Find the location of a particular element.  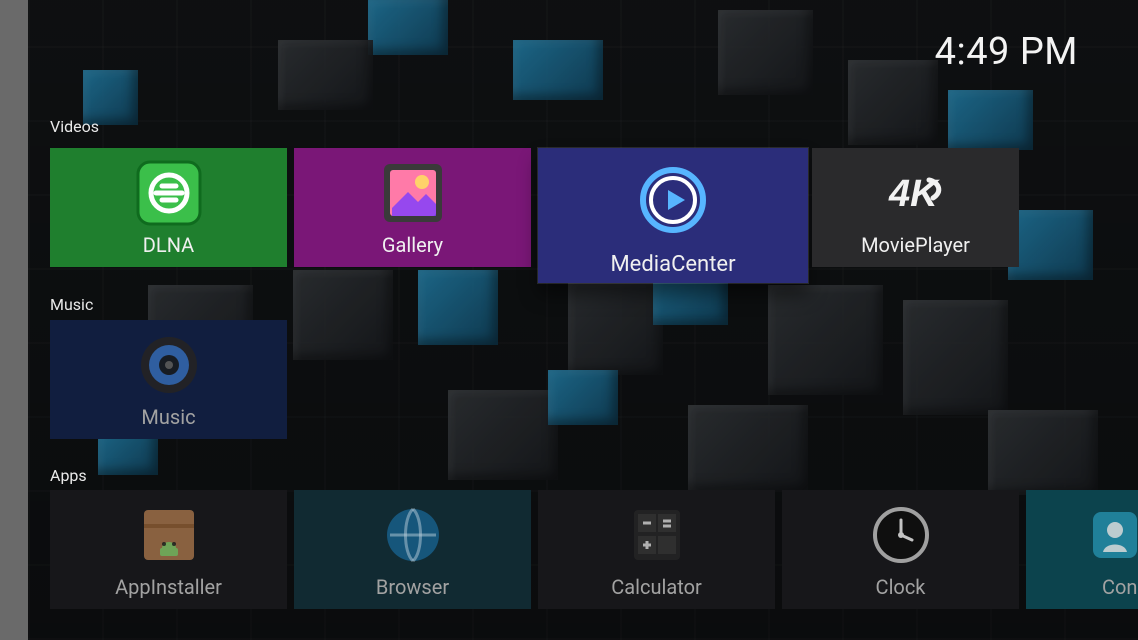

gallery-icon is located at coordinates (413, 193).